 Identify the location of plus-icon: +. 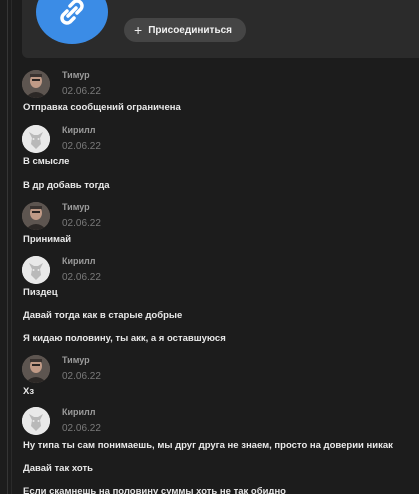
(138, 30).